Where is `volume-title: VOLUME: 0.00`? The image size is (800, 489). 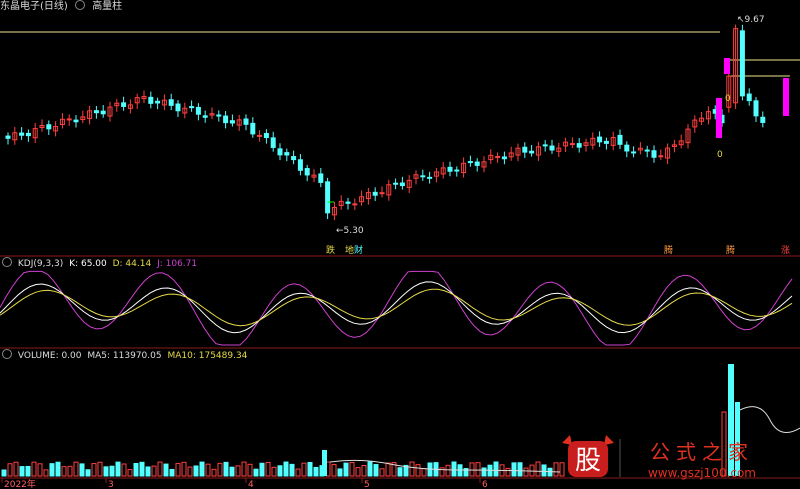 volume-title: VOLUME: 0.00 is located at coordinates (49, 356).